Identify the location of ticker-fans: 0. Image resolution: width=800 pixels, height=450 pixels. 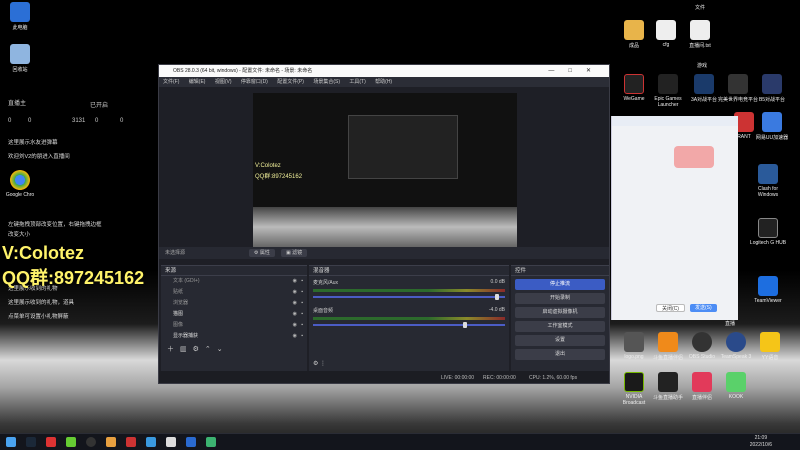
(97, 121).